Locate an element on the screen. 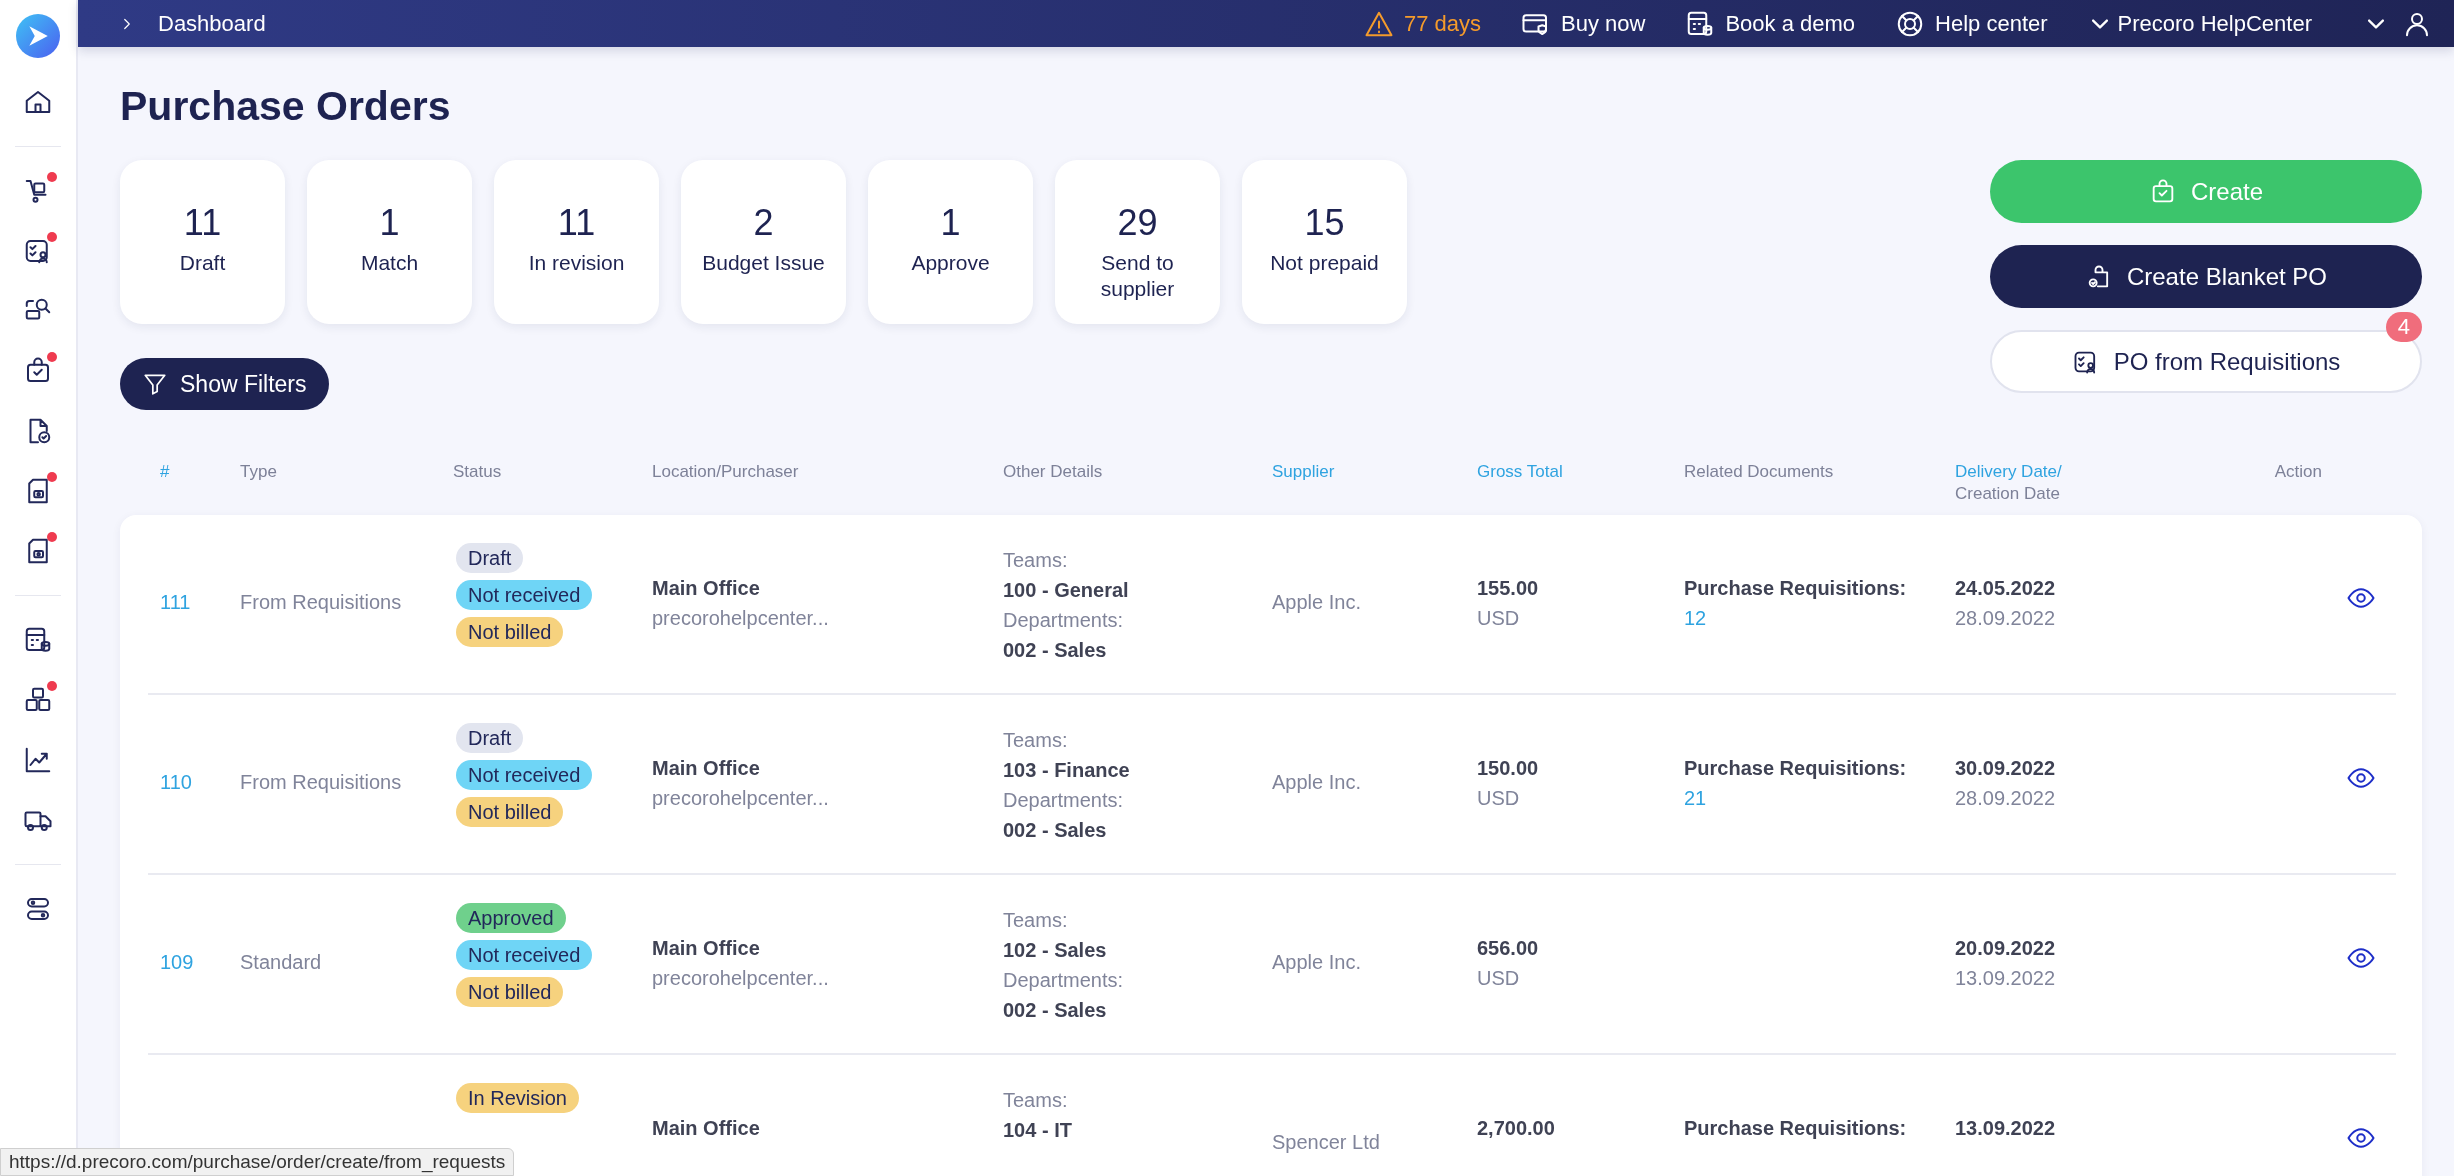 The width and height of the screenshot is (2454, 1176). summary-card: 1 Approve is located at coordinates (950, 242).